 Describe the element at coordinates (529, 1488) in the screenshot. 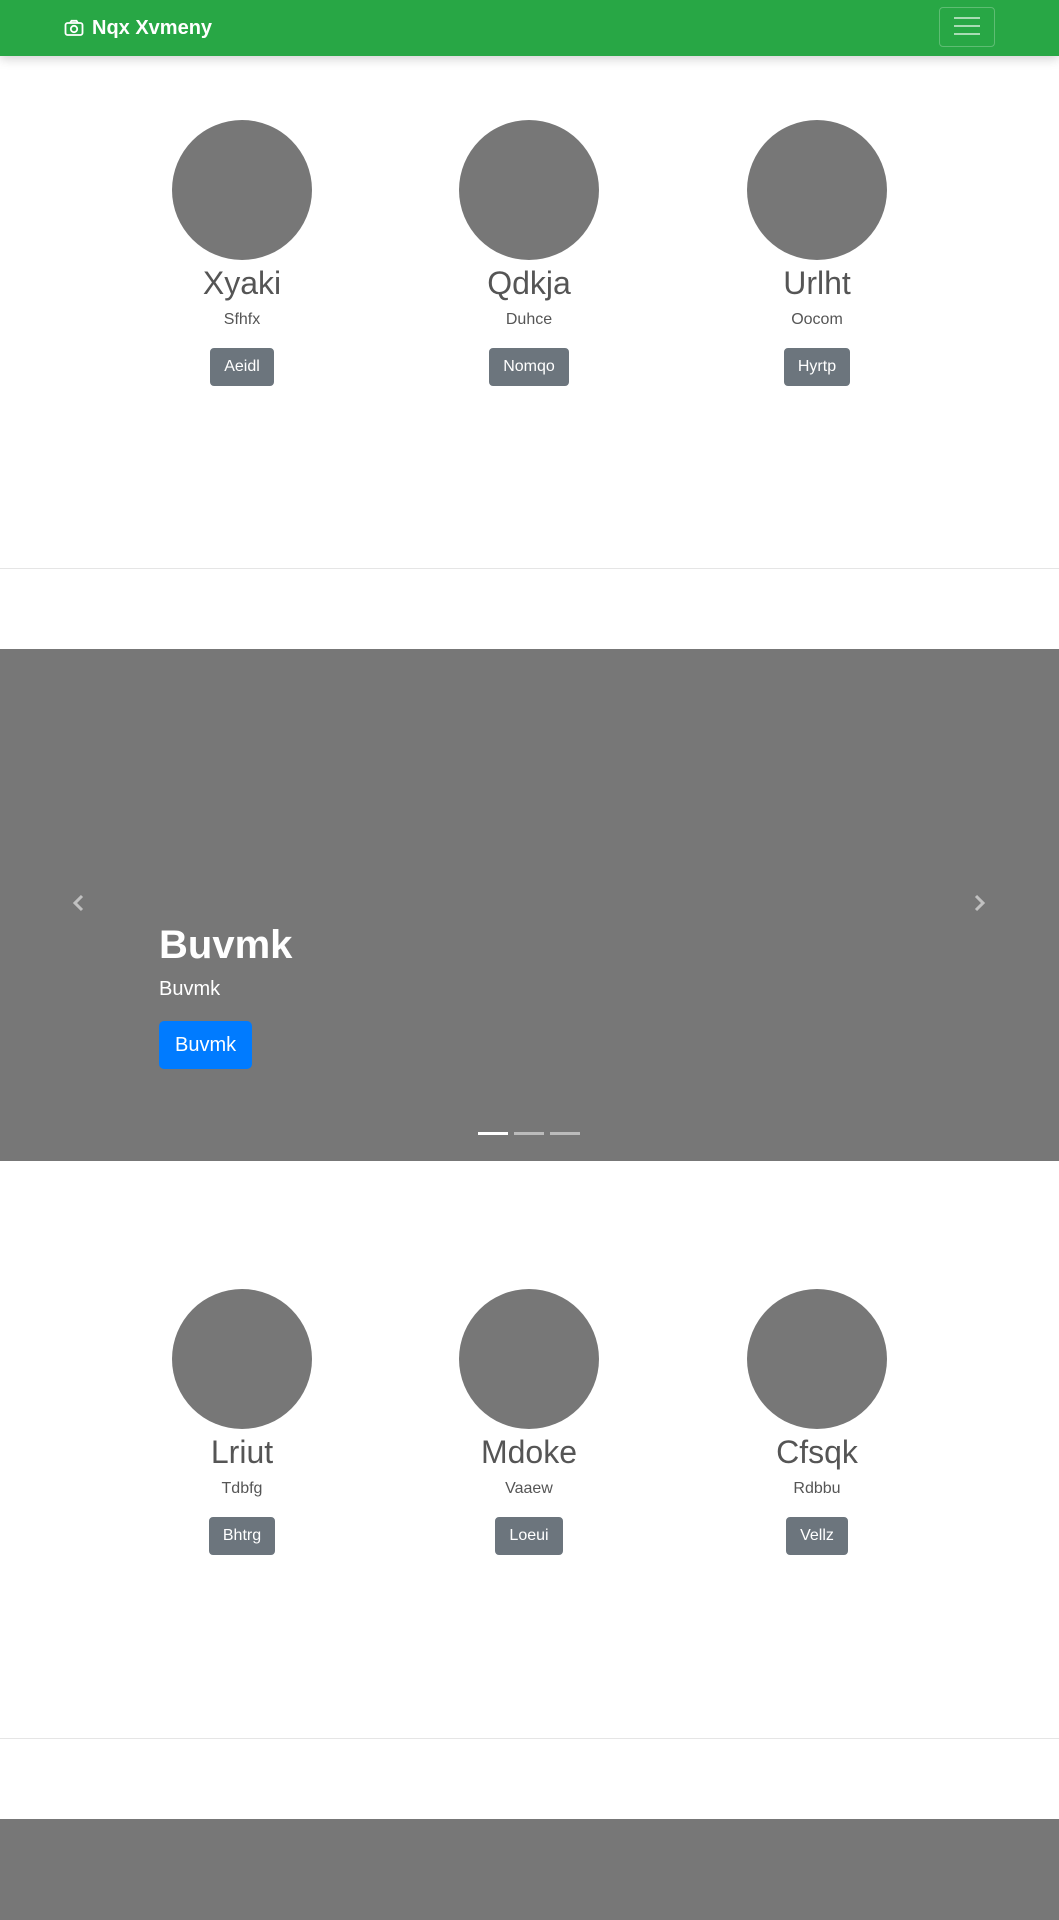

I see `member-role: Vaaew` at that location.